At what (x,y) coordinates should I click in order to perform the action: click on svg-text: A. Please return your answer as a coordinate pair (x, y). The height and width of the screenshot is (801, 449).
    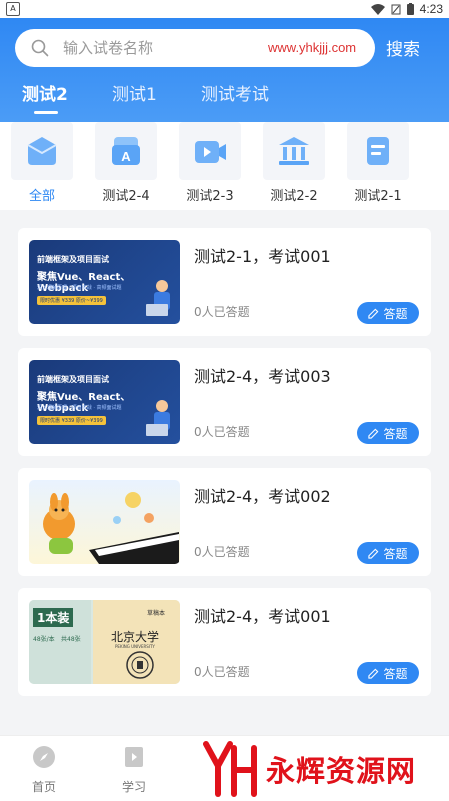
    Looking at the image, I should click on (126, 156).